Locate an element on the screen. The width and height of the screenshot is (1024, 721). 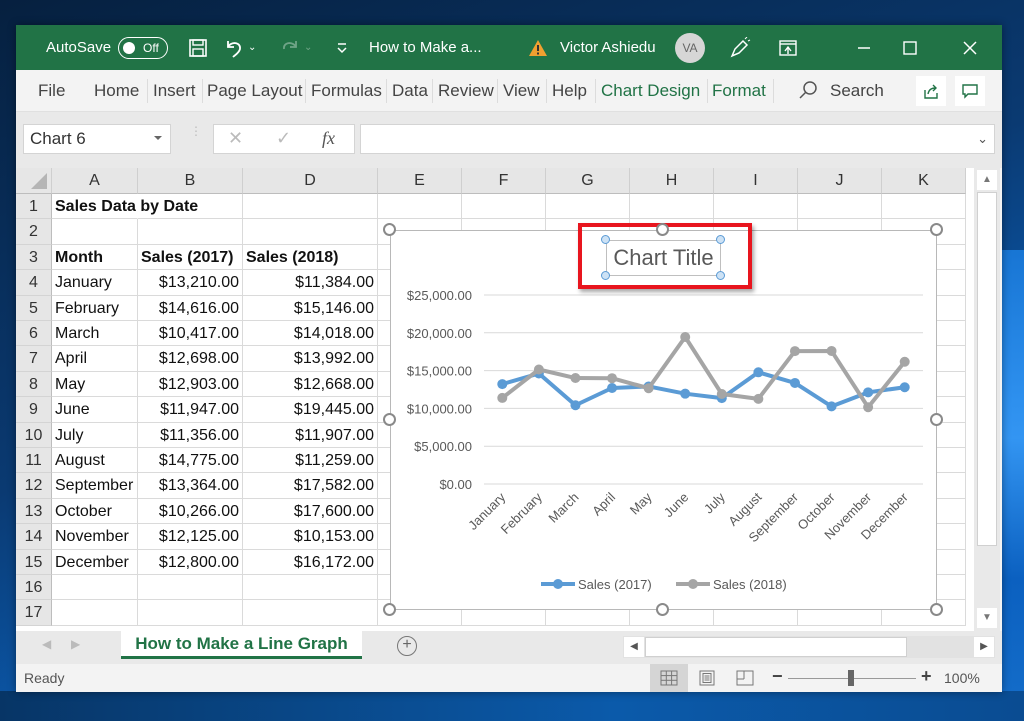
tab-formulas: Formulas is located at coordinates (346, 91).